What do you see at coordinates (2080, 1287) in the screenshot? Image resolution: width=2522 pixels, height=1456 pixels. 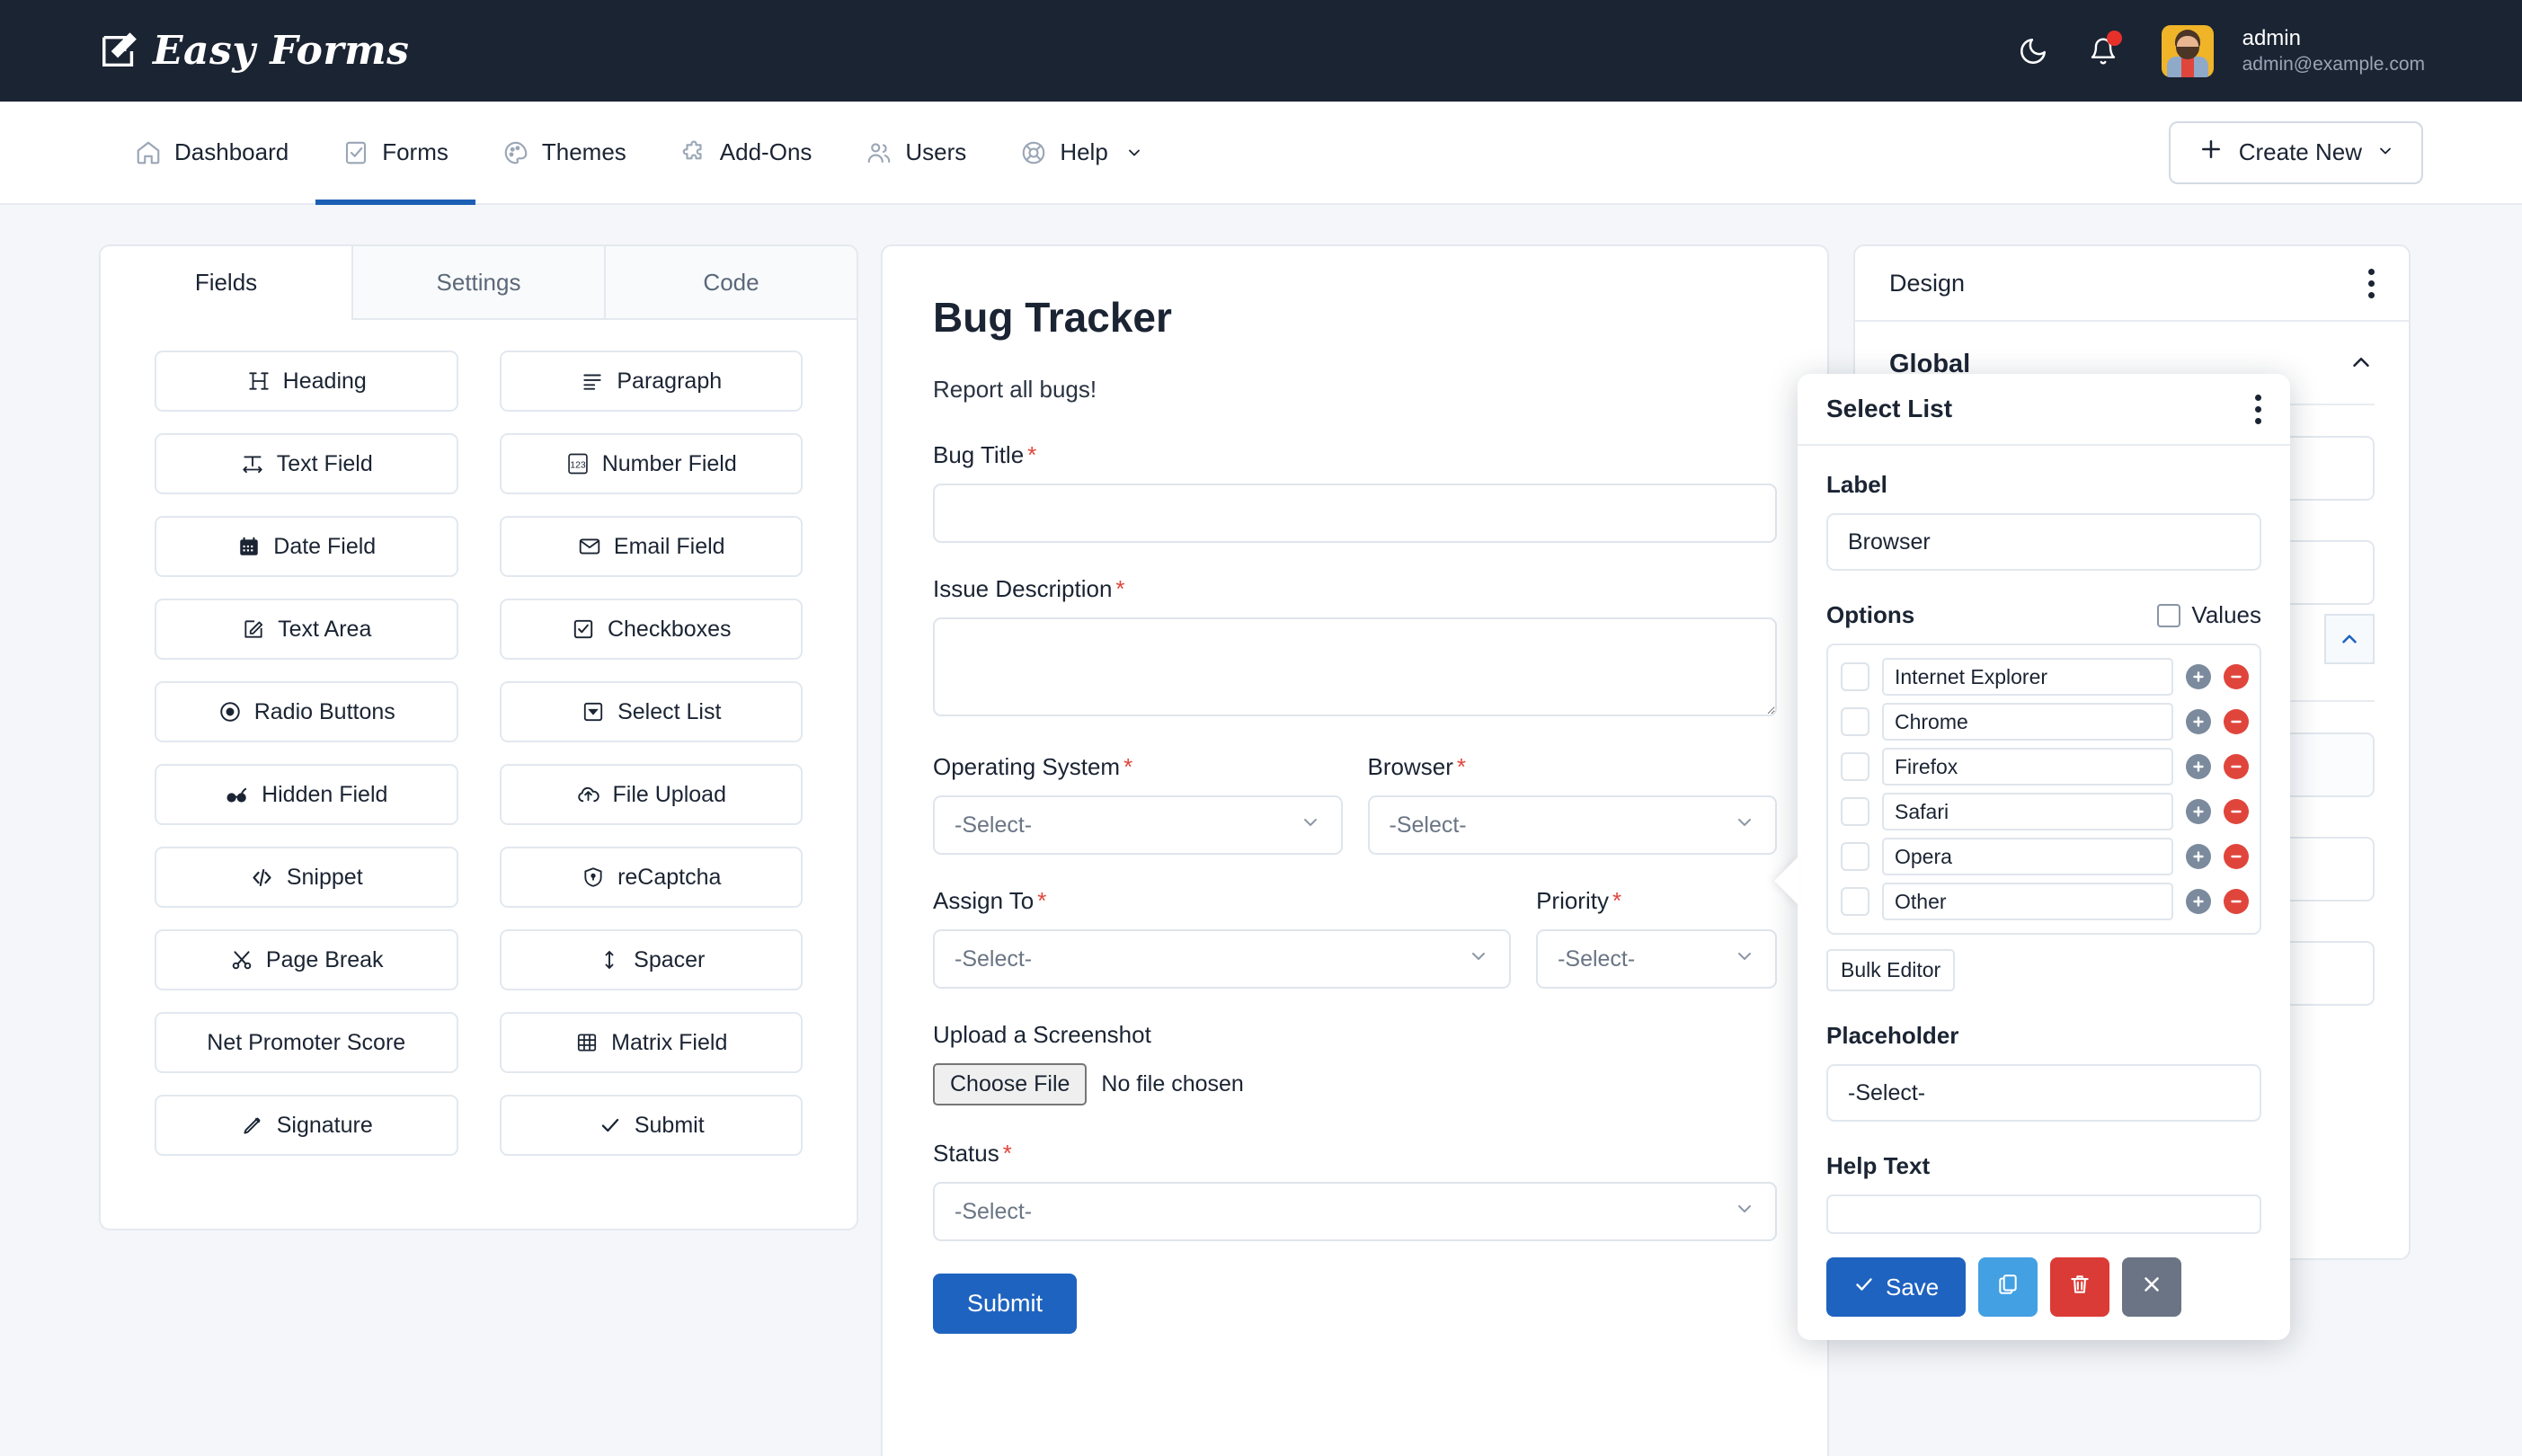 I see `delete-button` at bounding box center [2080, 1287].